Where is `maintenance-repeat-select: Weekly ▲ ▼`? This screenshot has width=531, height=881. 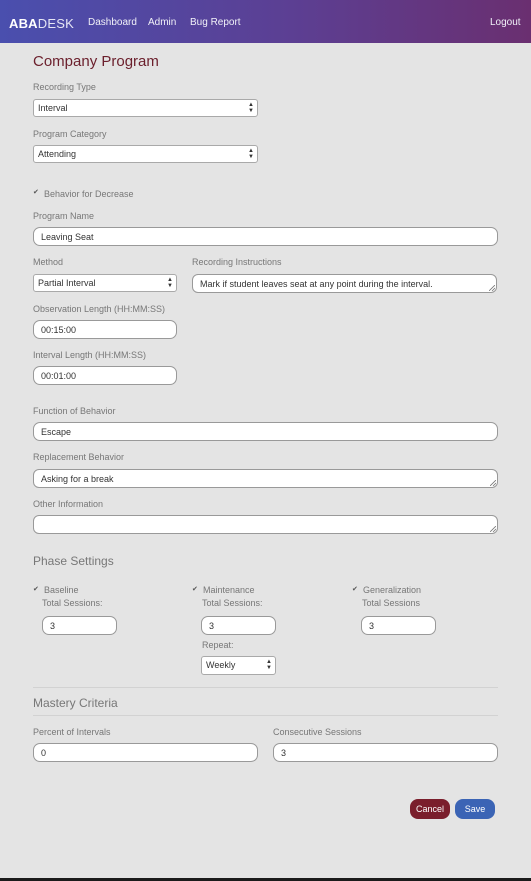
maintenance-repeat-select: Weekly ▲ ▼ is located at coordinates (238, 665).